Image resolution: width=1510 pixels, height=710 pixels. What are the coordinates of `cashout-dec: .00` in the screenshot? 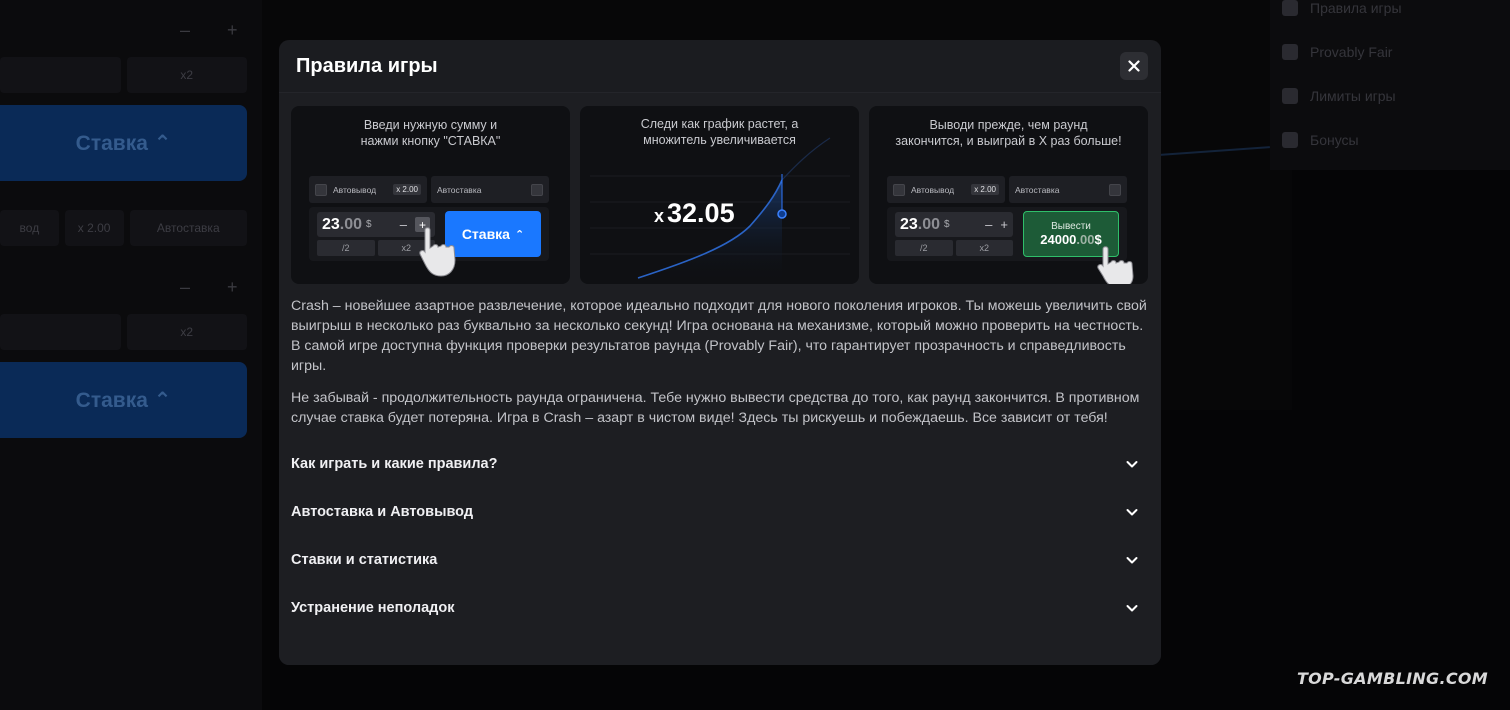 It's located at (1085, 239).